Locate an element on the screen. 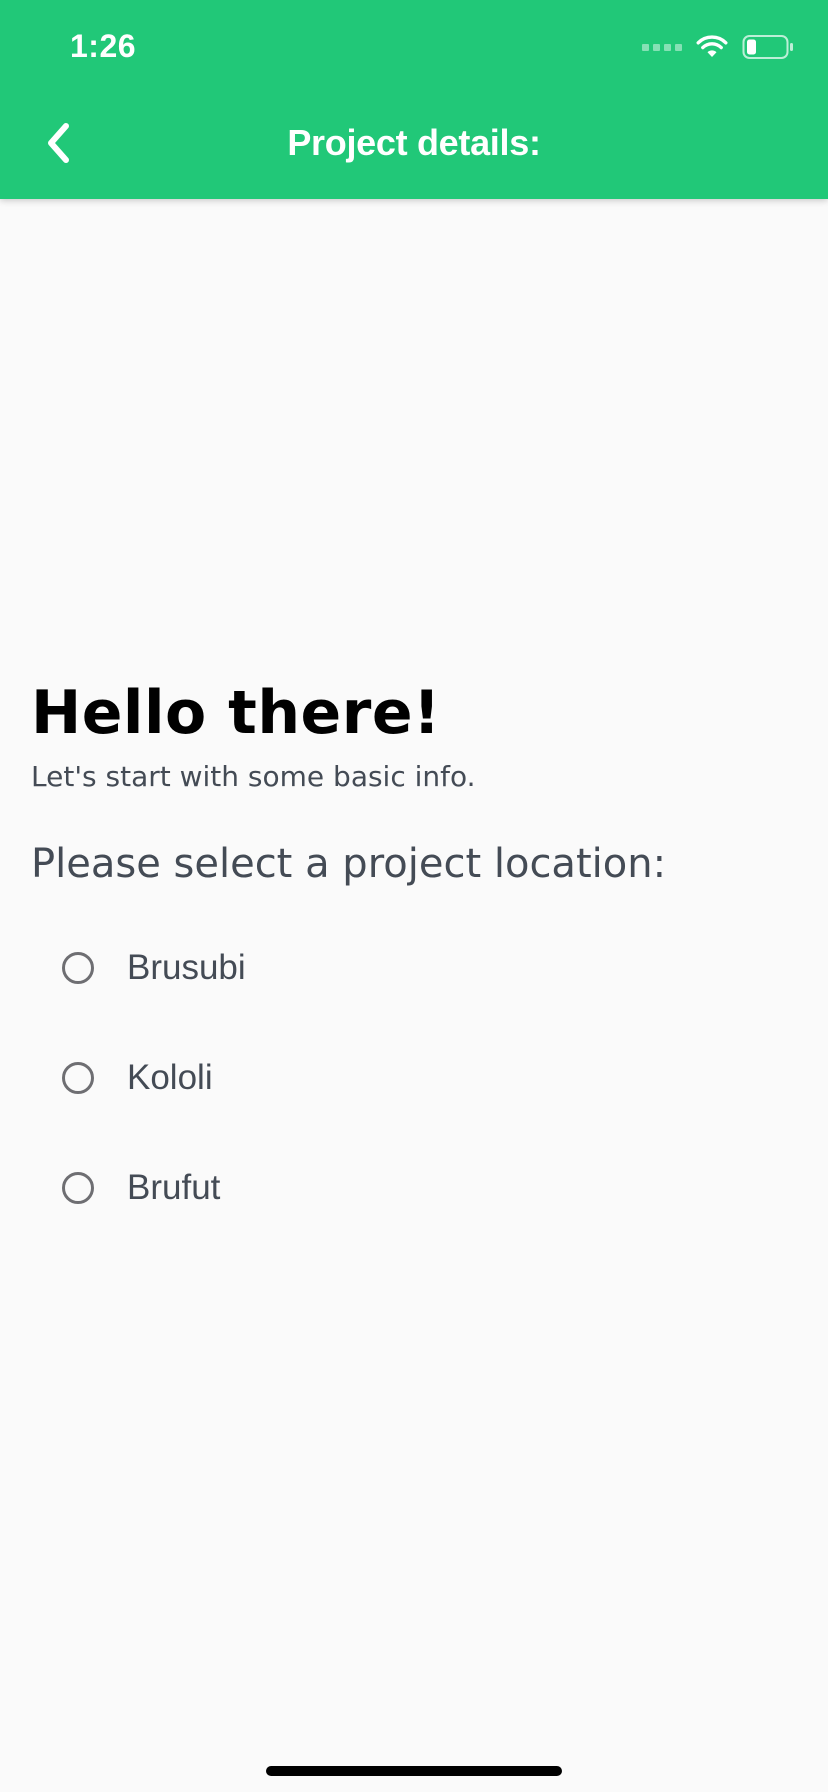 Image resolution: width=828 pixels, height=1792 pixels. location-option-brusubi: Brusubi is located at coordinates (425, 968).